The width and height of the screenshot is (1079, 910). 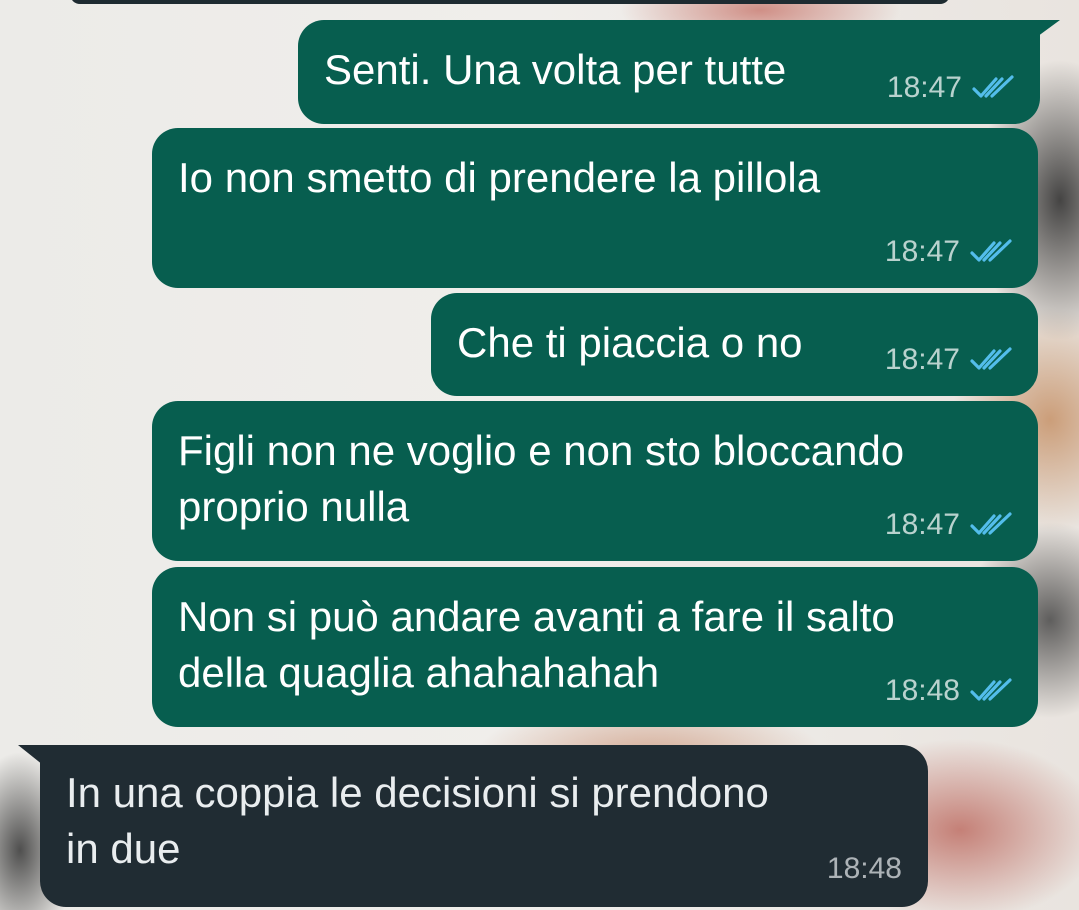 I want to click on message-text: Io non smetto di prendere la pillola, so click(x=499, y=177).